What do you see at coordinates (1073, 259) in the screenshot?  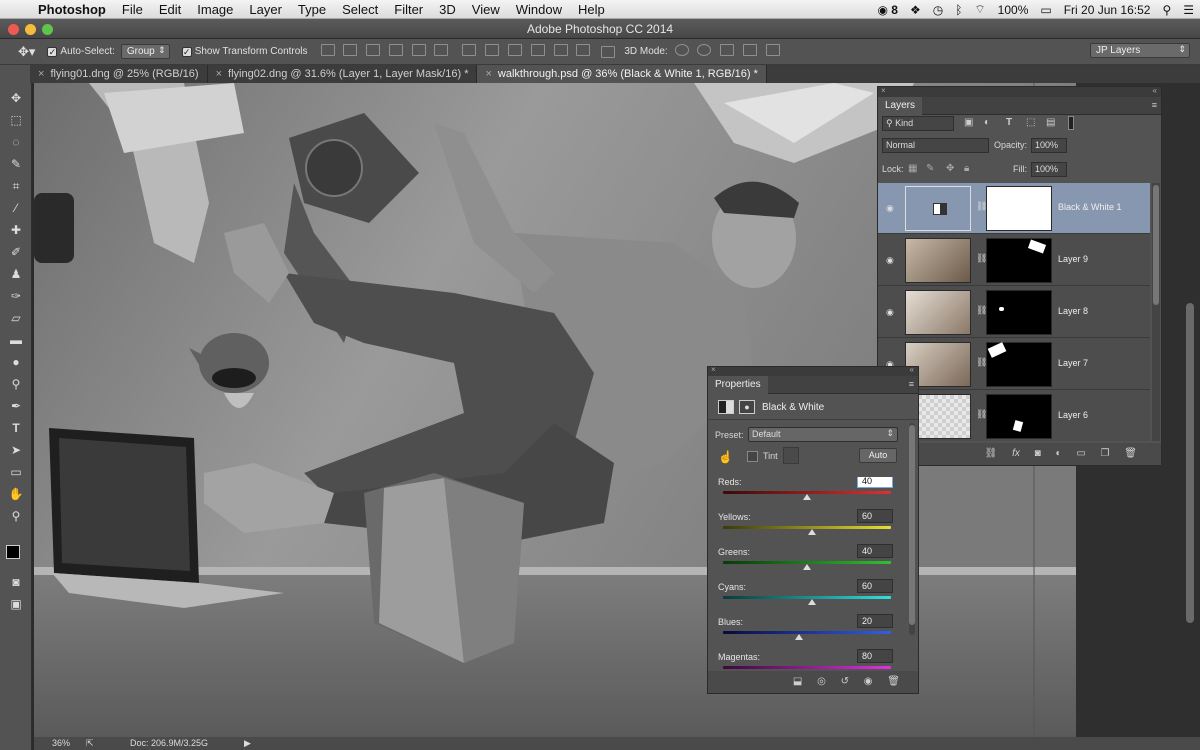 I see `layer-name: Layer 9` at bounding box center [1073, 259].